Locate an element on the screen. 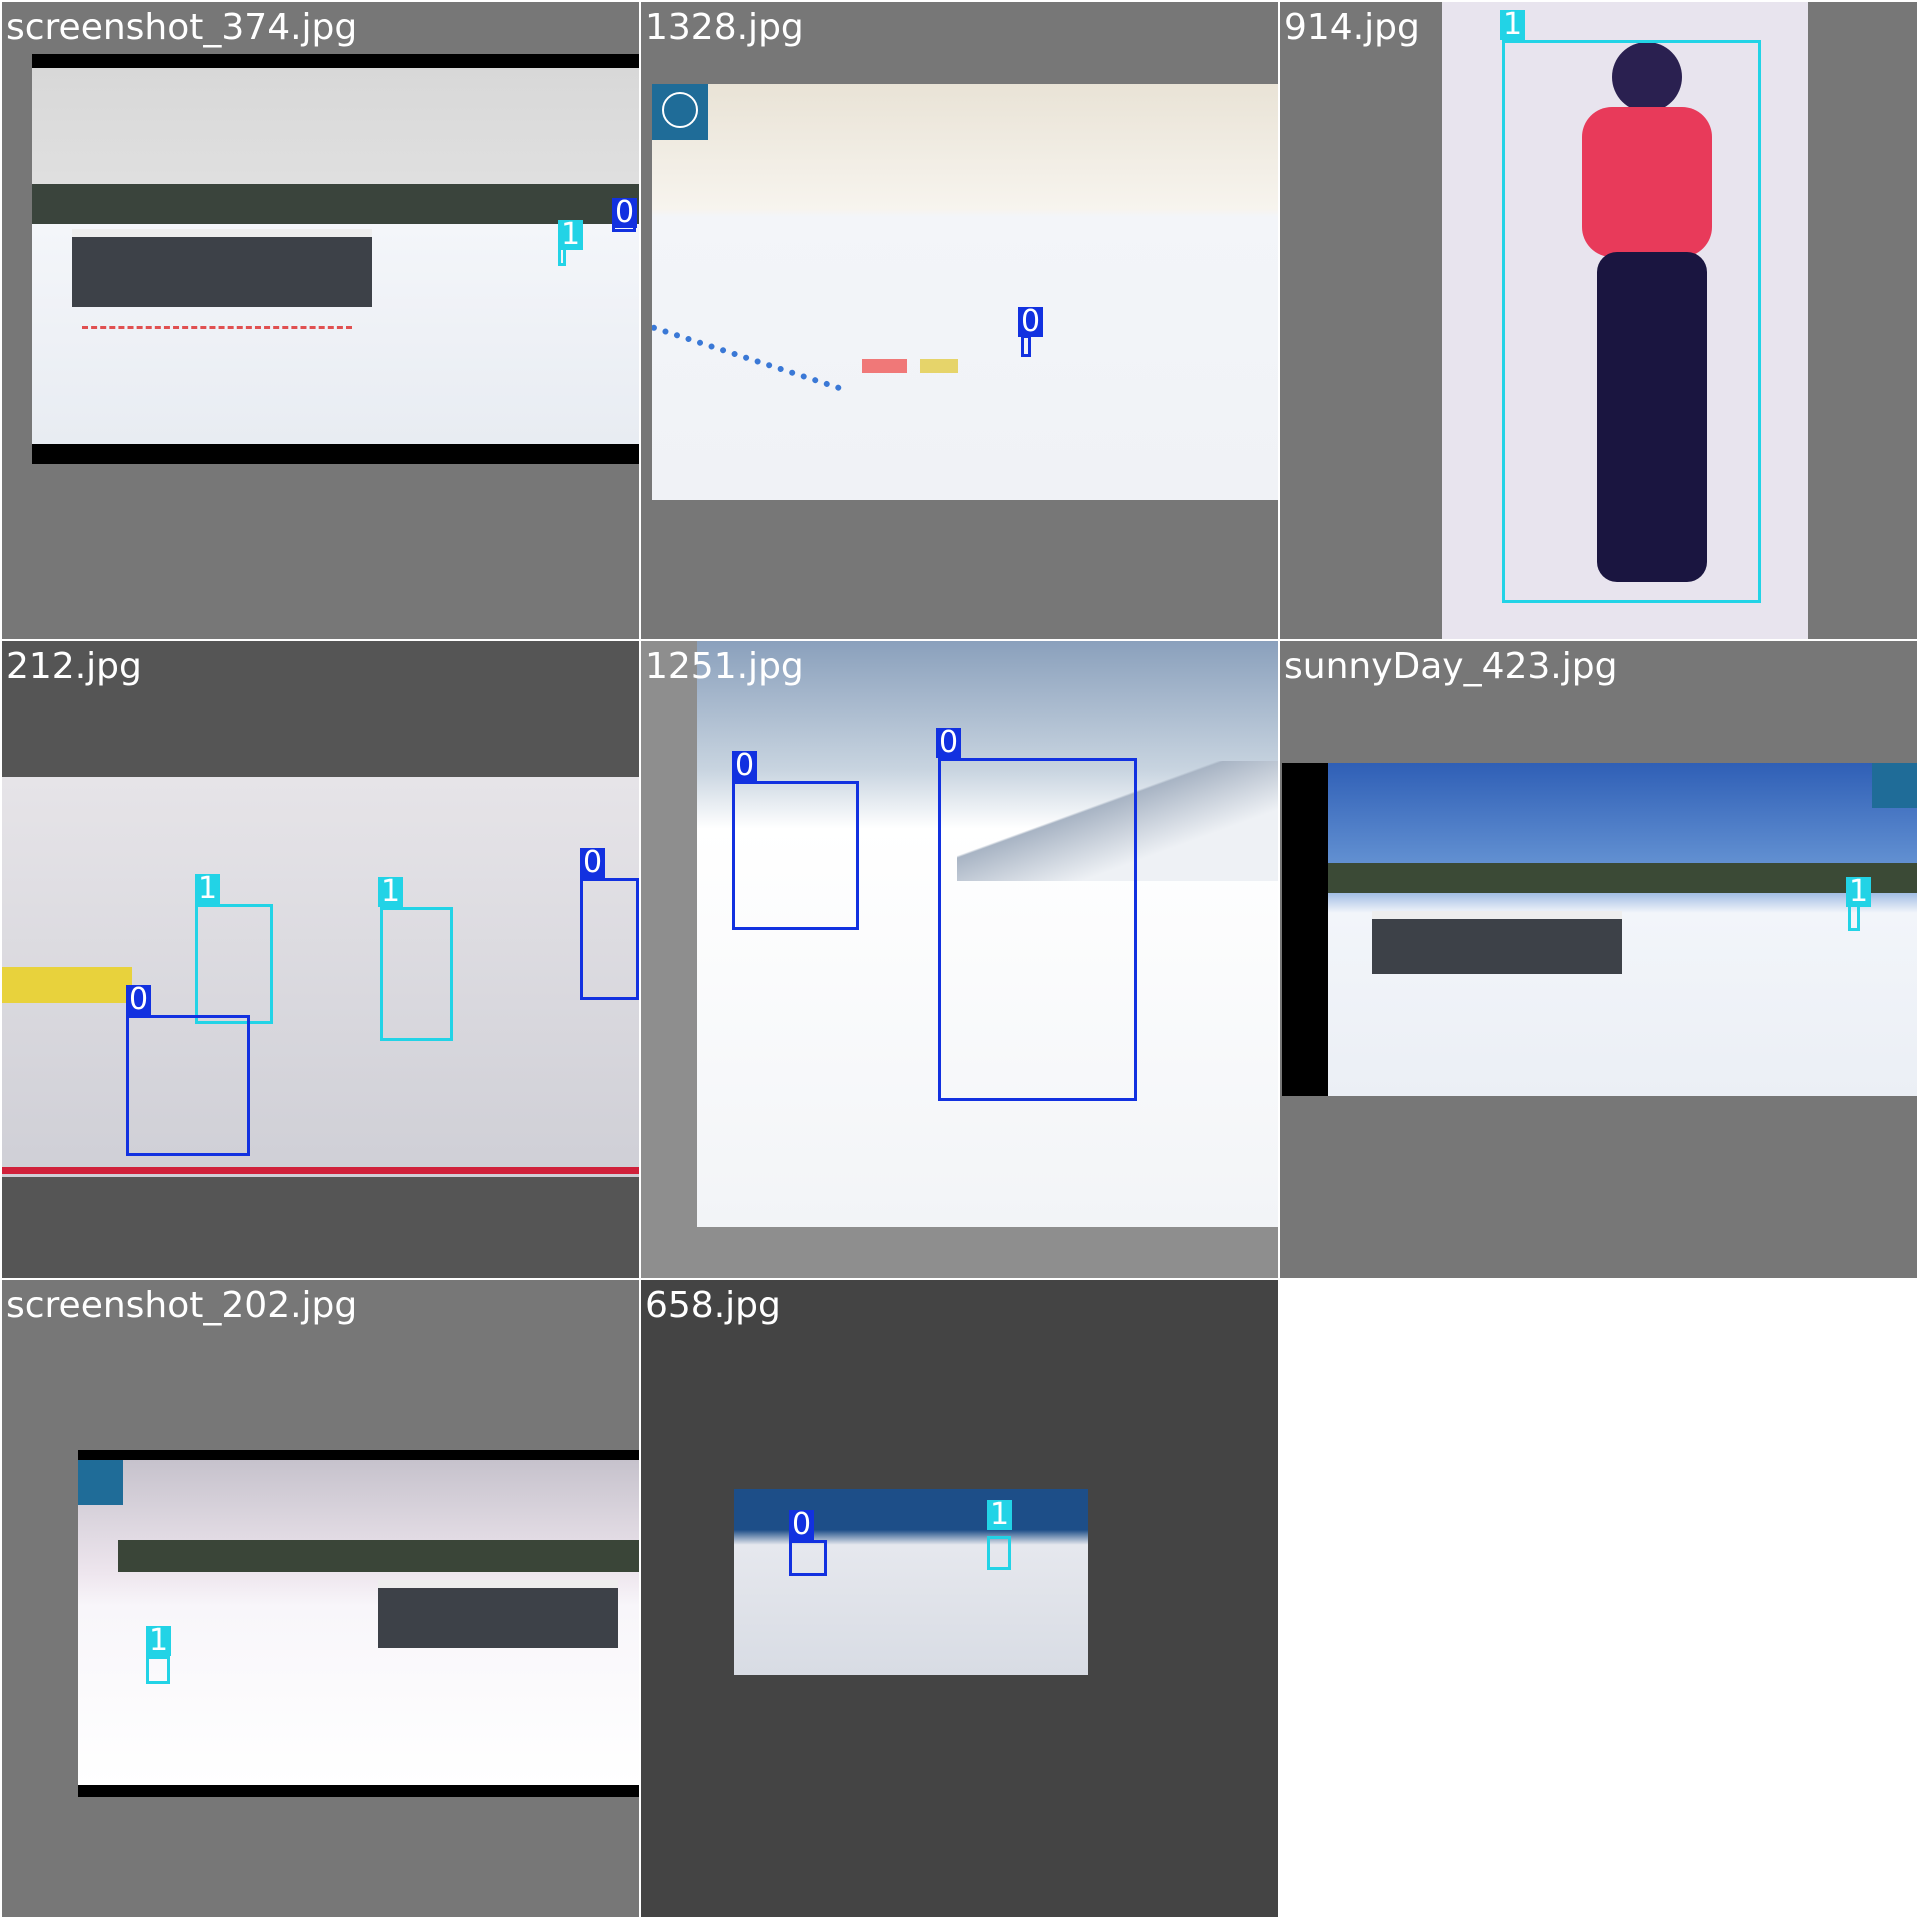 The width and height of the screenshot is (1920, 1920). tile-914: 914.jpg 1 is located at coordinates (1598, 320).